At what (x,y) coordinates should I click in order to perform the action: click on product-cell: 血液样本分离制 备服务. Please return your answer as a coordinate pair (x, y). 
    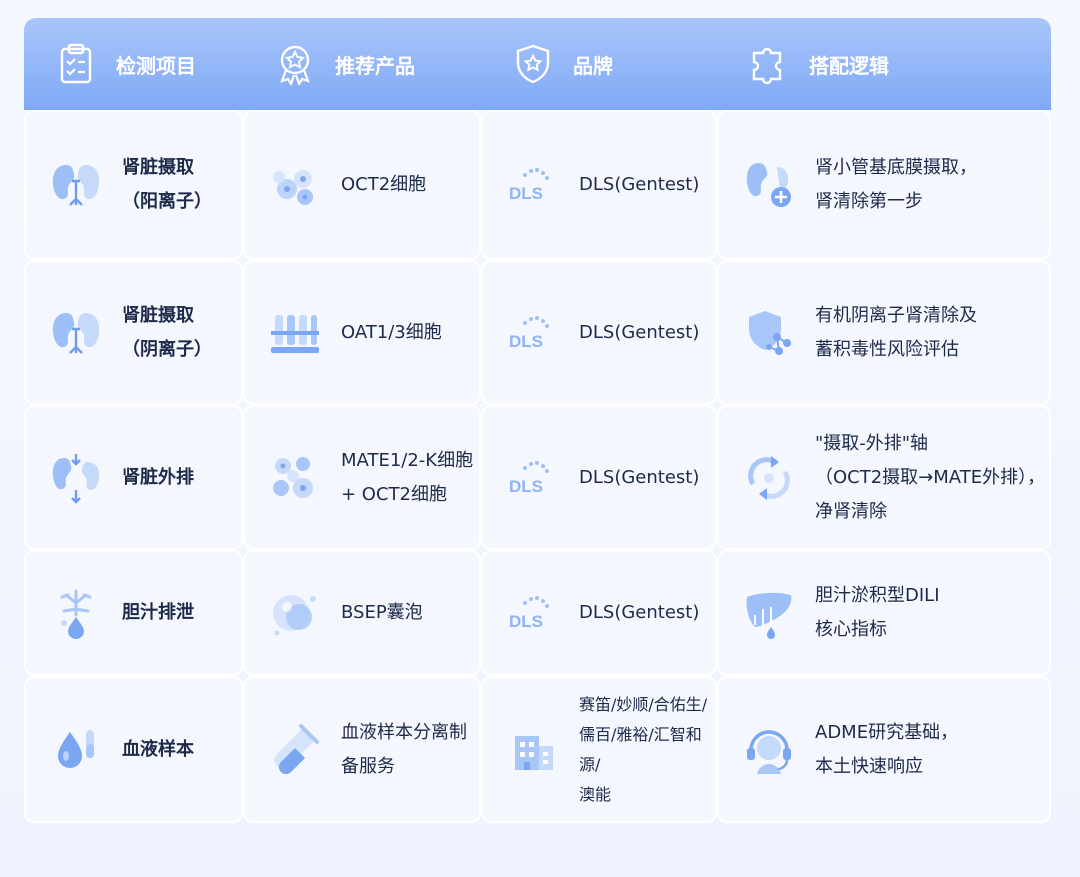
    Looking at the image, I should click on (362, 749).